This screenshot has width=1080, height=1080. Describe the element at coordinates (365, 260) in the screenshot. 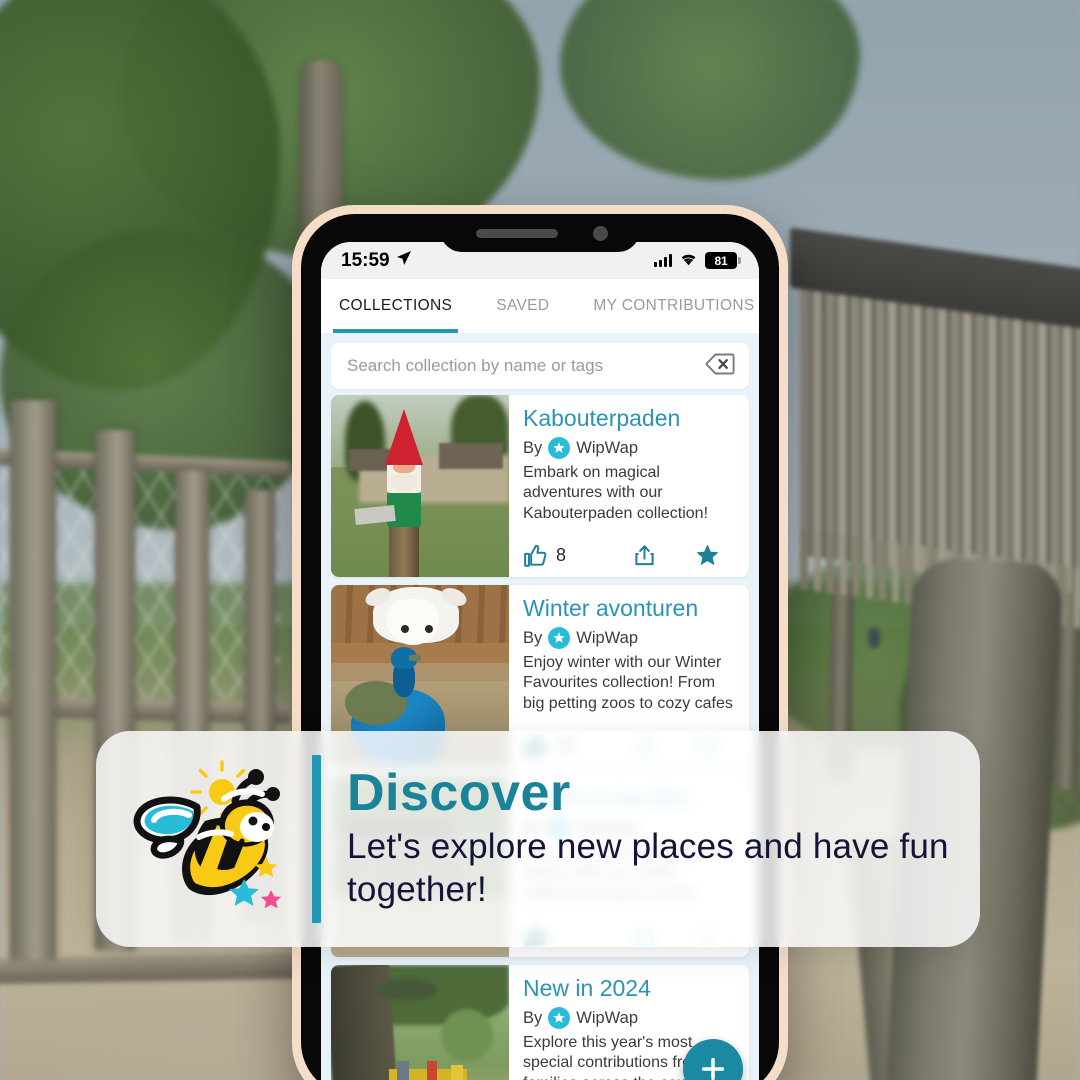

I see `status-time: 15:59` at that location.